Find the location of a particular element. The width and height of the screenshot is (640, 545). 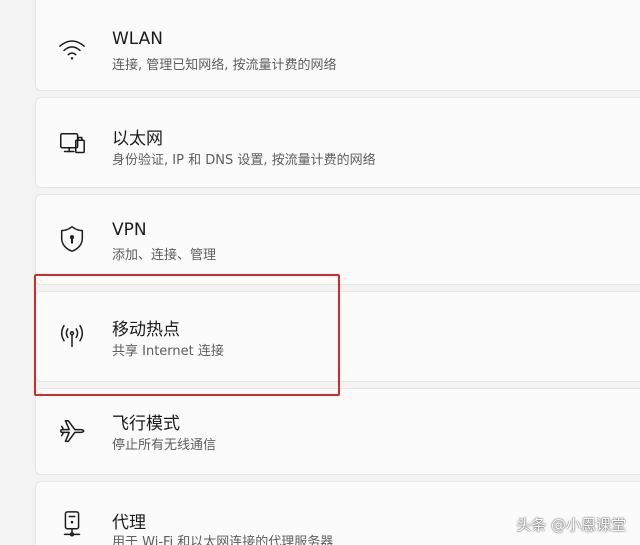

shield-icon is located at coordinates (72, 239).